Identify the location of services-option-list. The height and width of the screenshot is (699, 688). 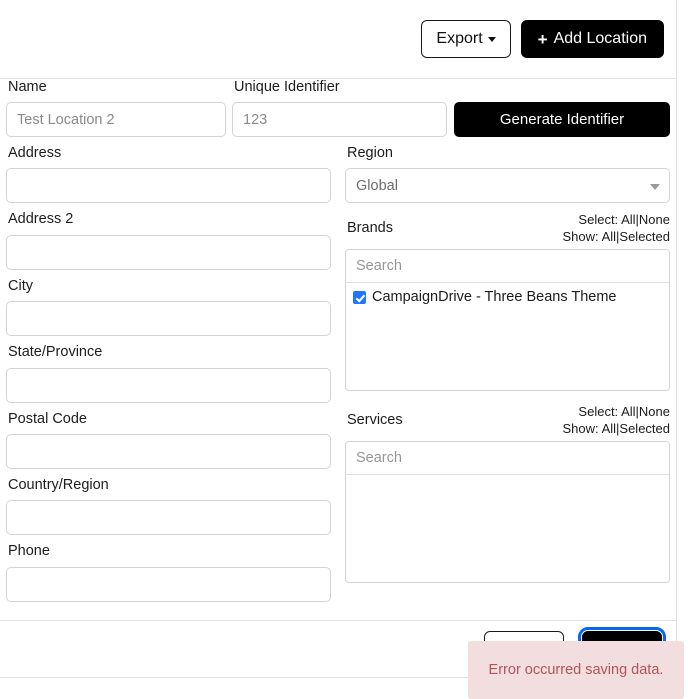
(507, 477).